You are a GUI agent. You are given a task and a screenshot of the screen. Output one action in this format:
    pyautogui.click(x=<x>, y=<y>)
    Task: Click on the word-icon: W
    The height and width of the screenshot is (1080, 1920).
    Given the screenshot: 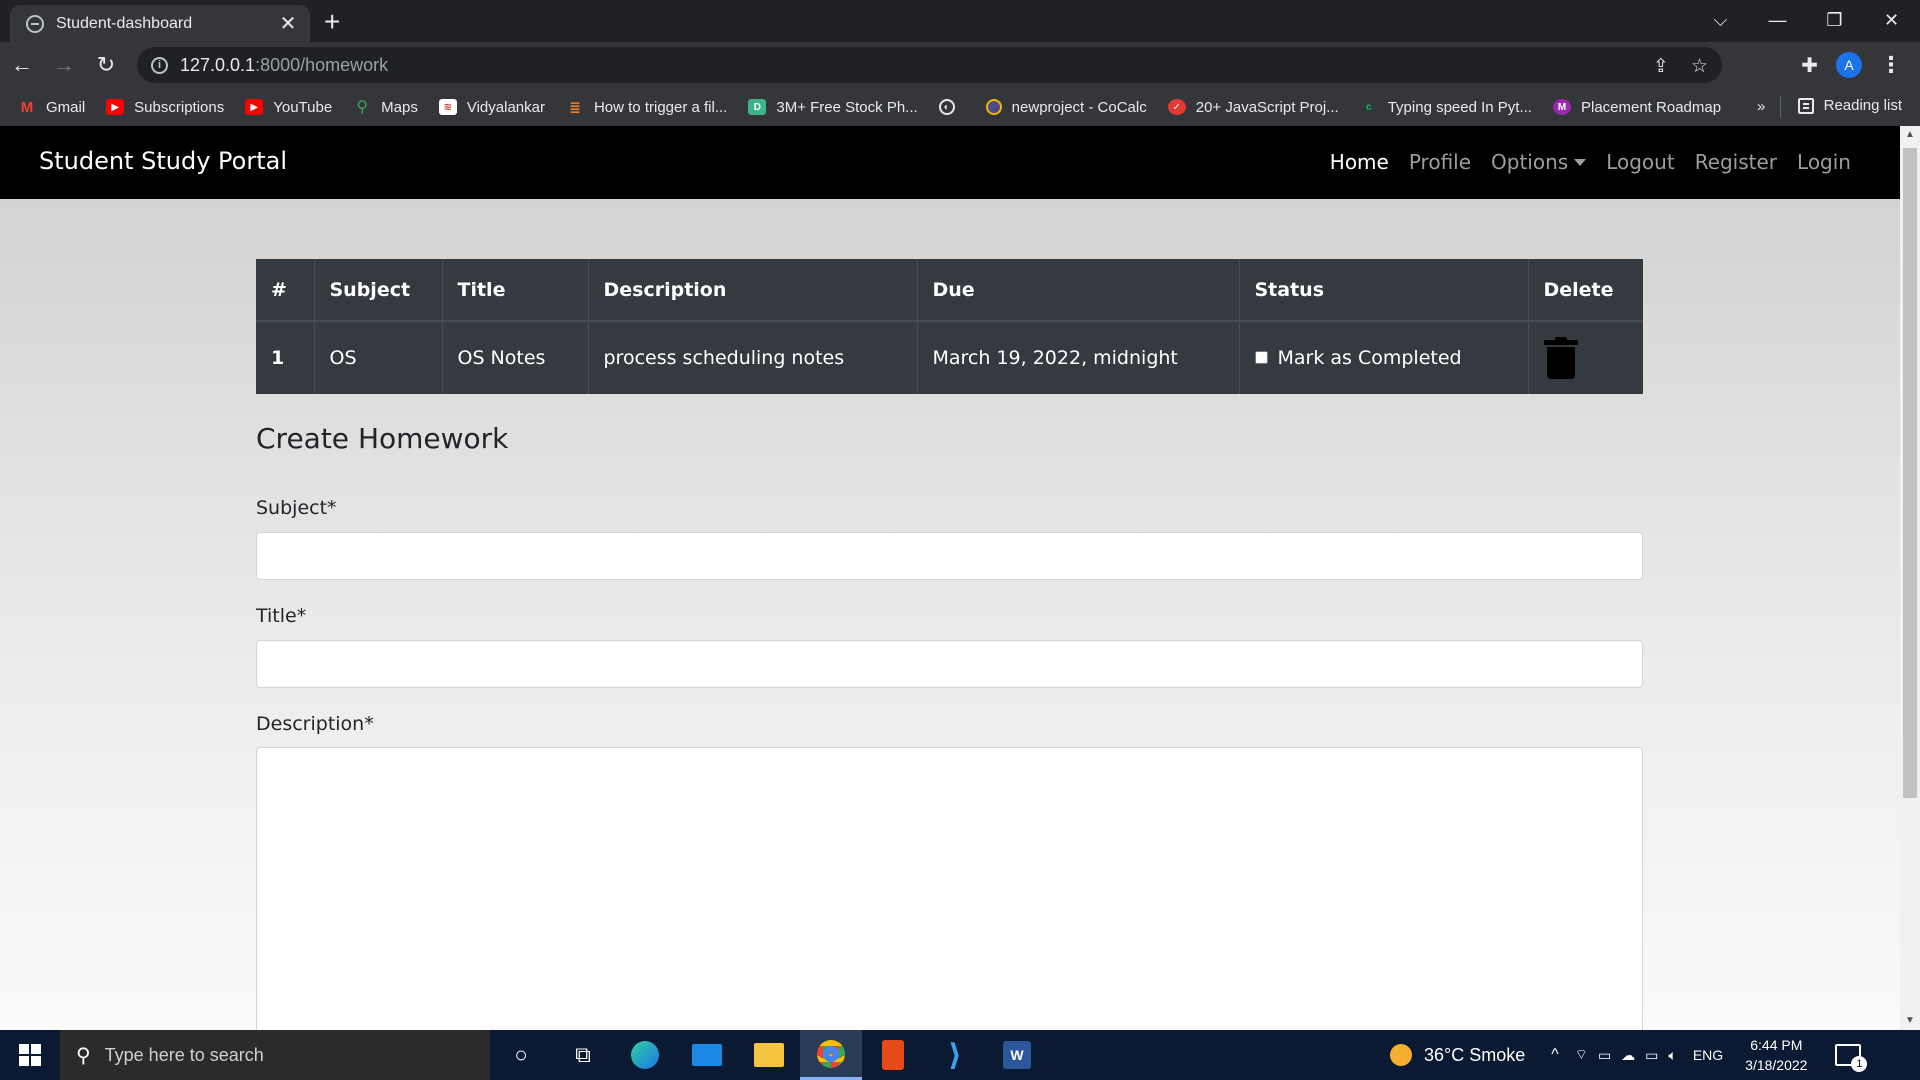 What is the action you would take?
    pyautogui.click(x=1017, y=1055)
    